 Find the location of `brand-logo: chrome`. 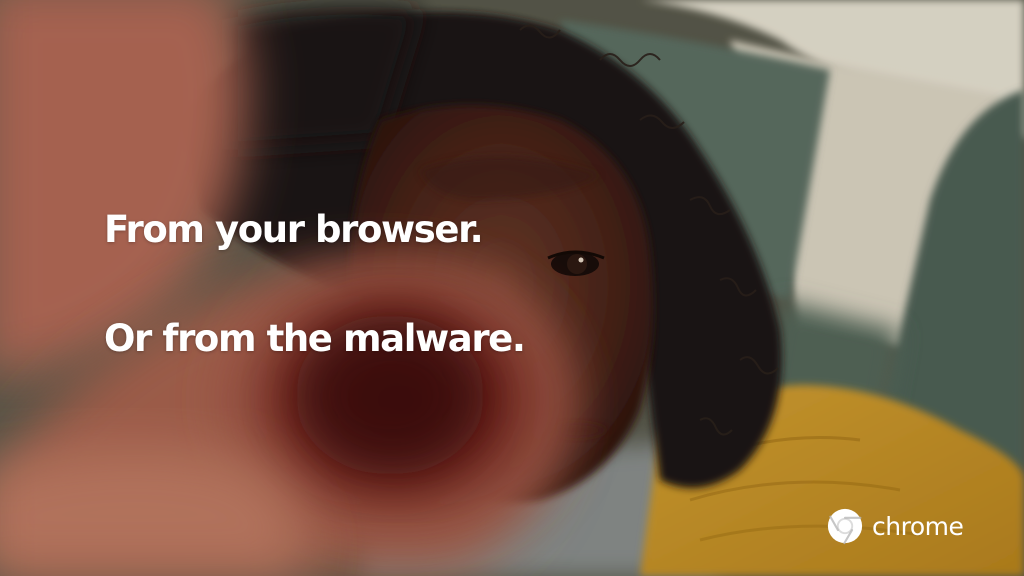

brand-logo: chrome is located at coordinates (895, 526).